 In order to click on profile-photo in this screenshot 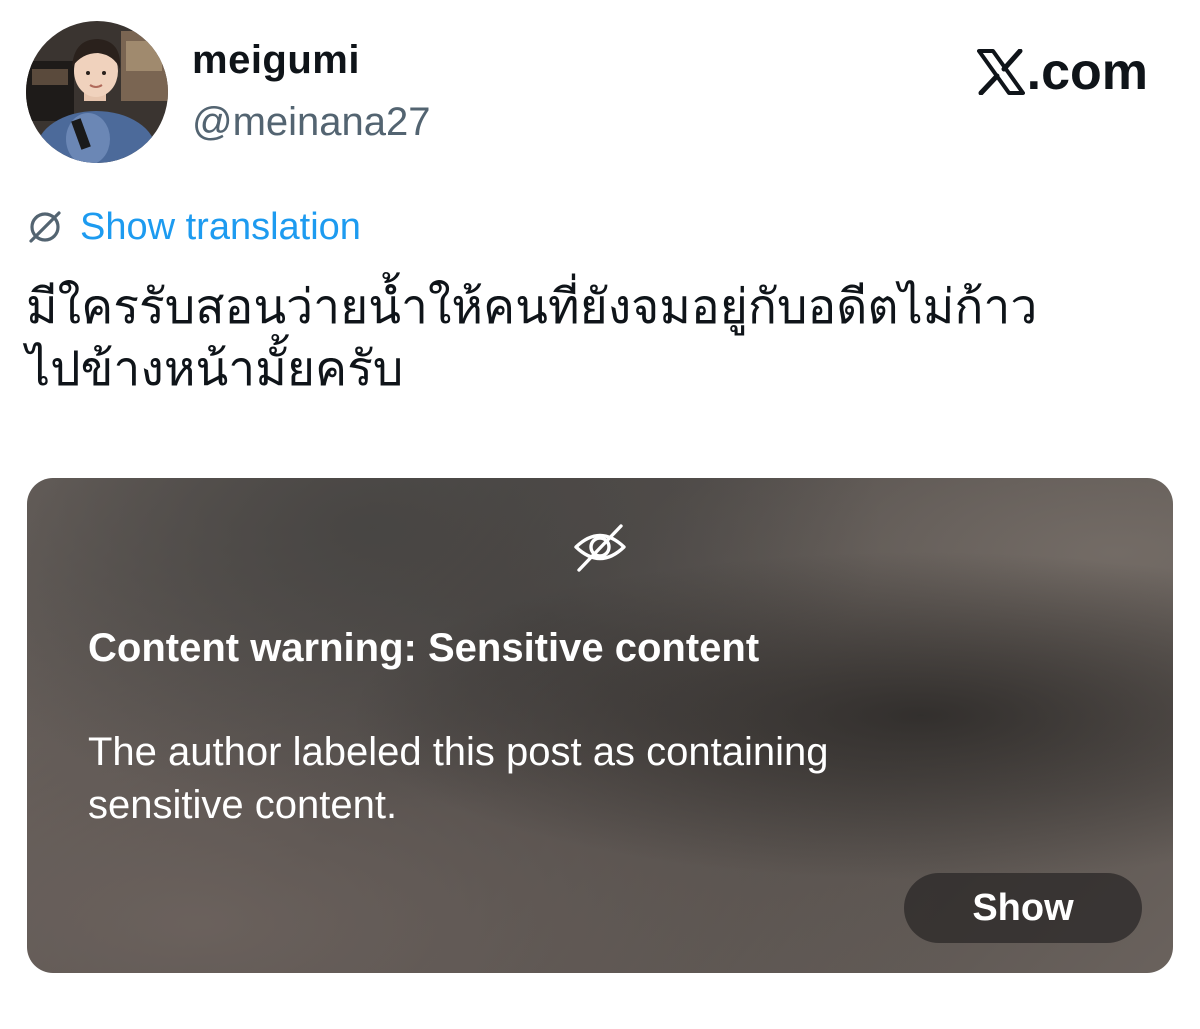, I will do `click(97, 92)`.